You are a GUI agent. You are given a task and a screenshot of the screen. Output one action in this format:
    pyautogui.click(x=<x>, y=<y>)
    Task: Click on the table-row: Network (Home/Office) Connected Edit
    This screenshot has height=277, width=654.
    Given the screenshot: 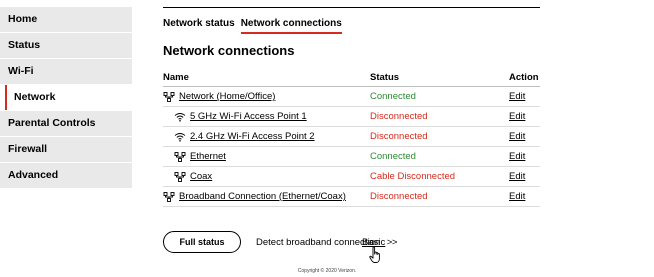 What is the action you would take?
    pyautogui.click(x=351, y=97)
    